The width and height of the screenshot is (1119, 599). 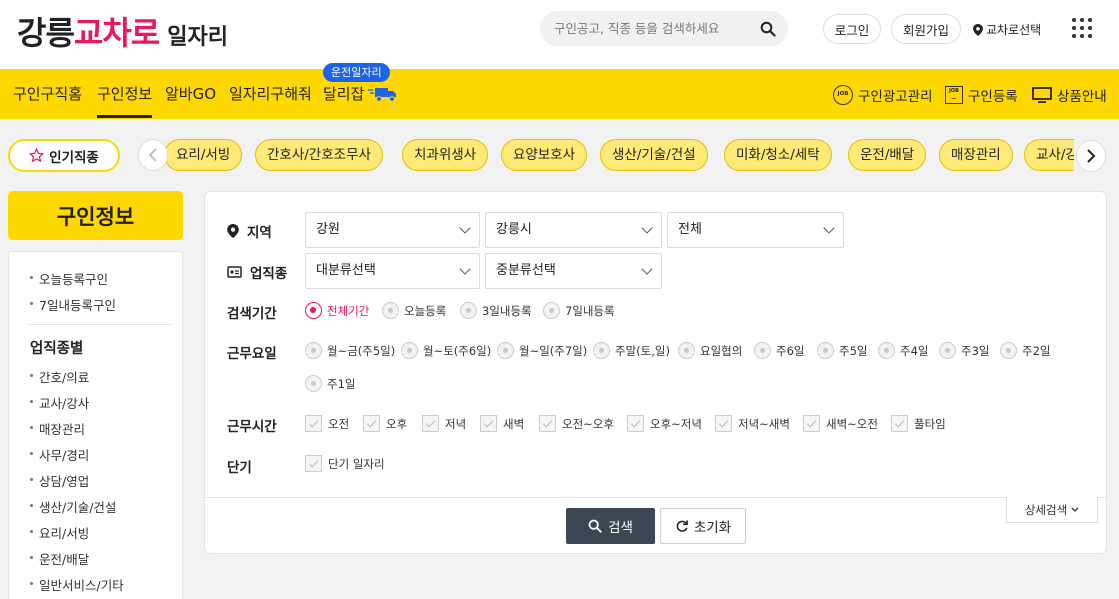 I want to click on region-select-button: 교차로선택, so click(x=1007, y=29).